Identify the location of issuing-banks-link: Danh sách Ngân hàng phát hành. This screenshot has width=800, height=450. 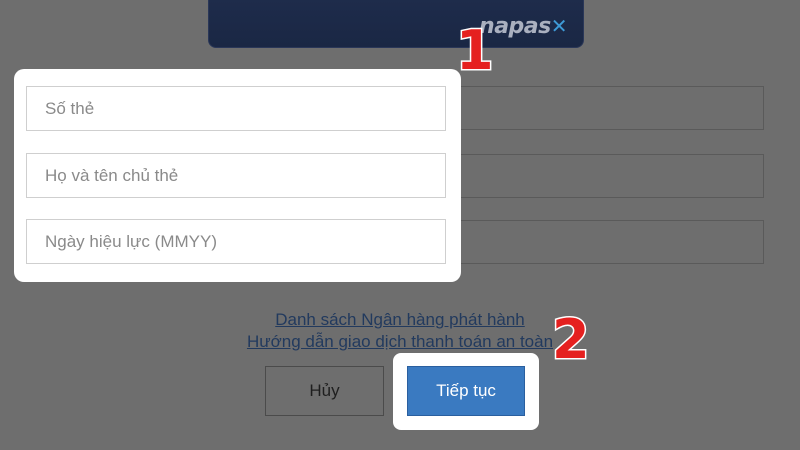
(400, 320).